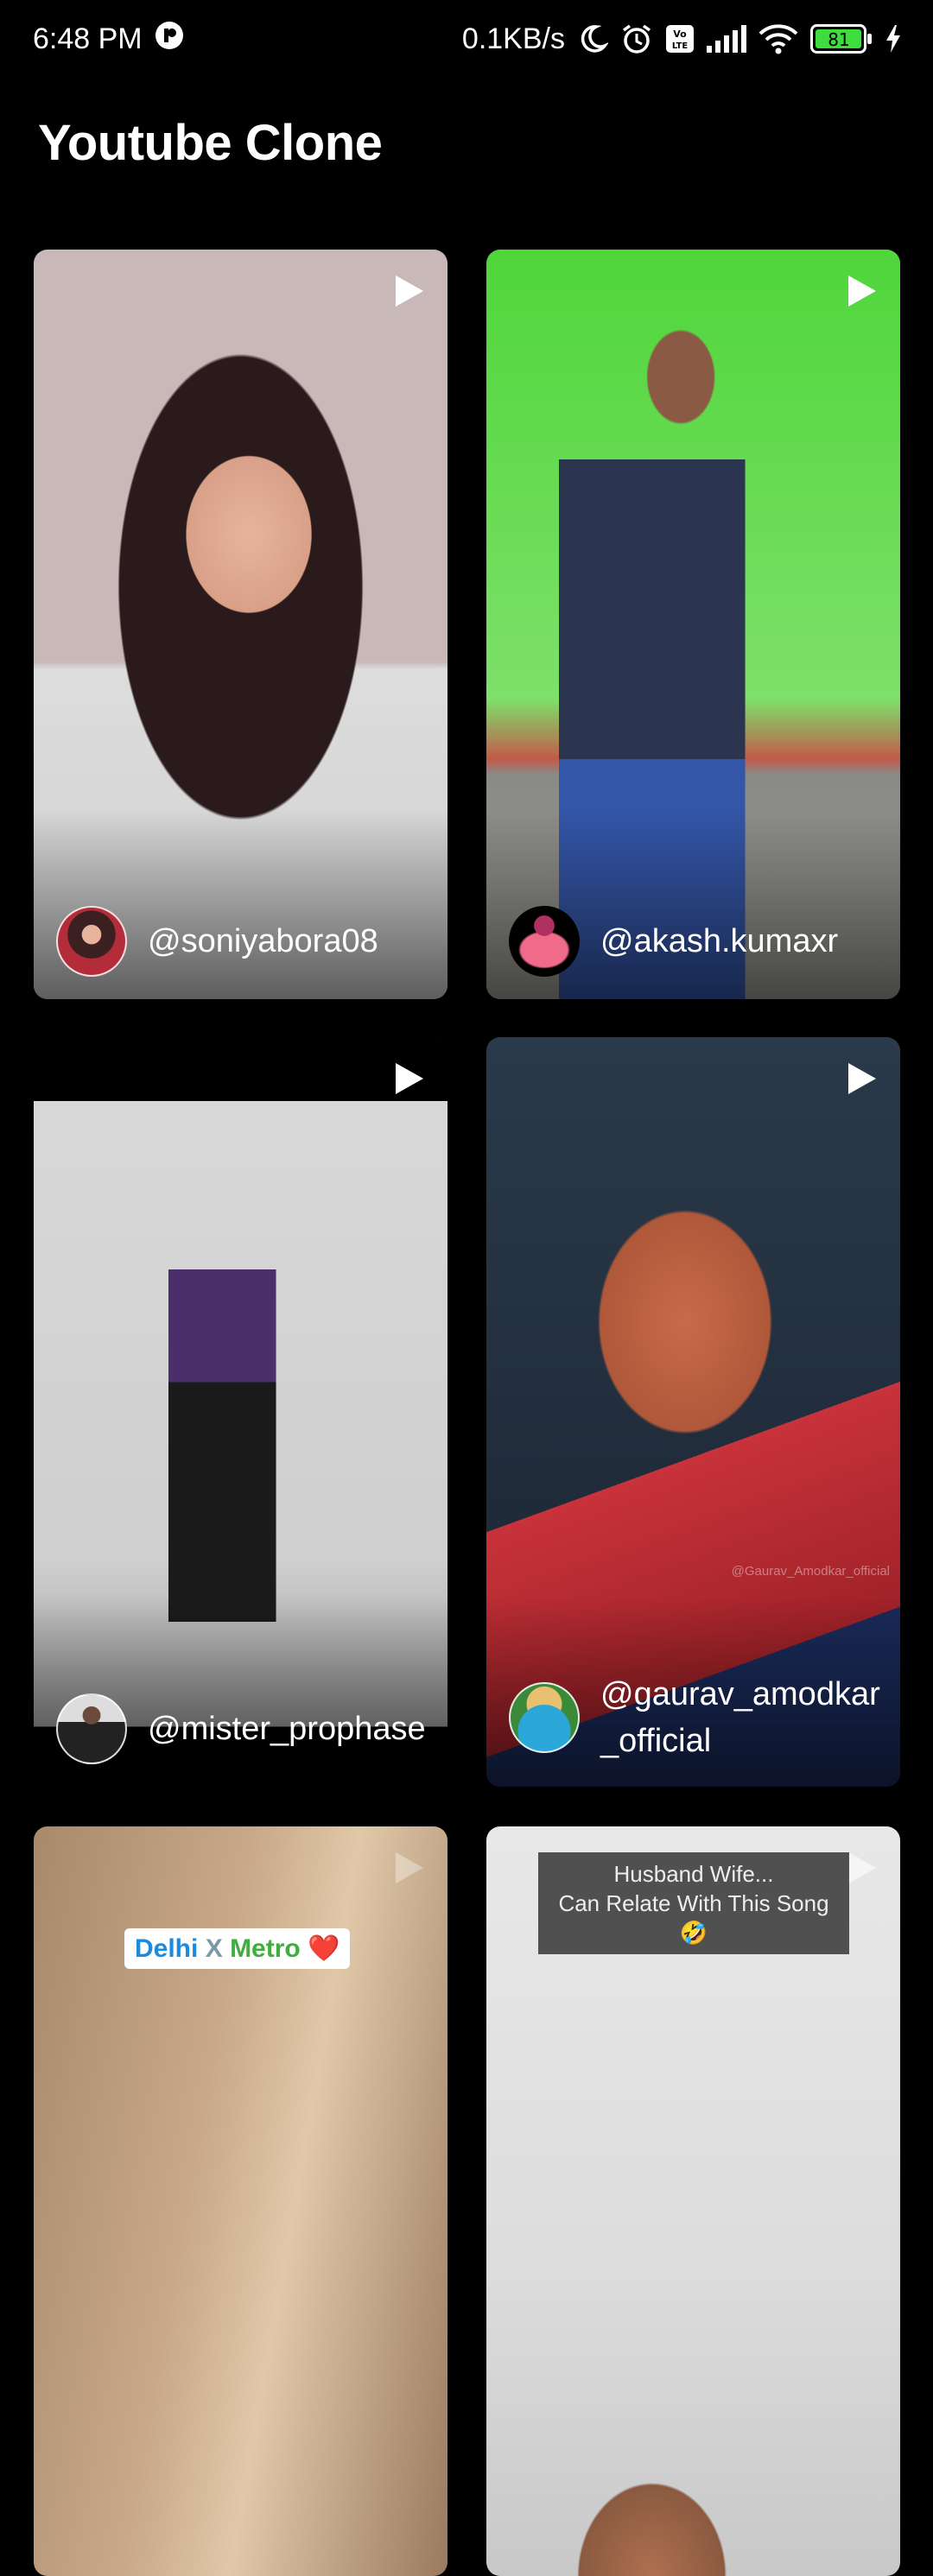  Describe the element at coordinates (740, 1717) in the screenshot. I see `author-handle: @gaurav_amodkar_official` at that location.